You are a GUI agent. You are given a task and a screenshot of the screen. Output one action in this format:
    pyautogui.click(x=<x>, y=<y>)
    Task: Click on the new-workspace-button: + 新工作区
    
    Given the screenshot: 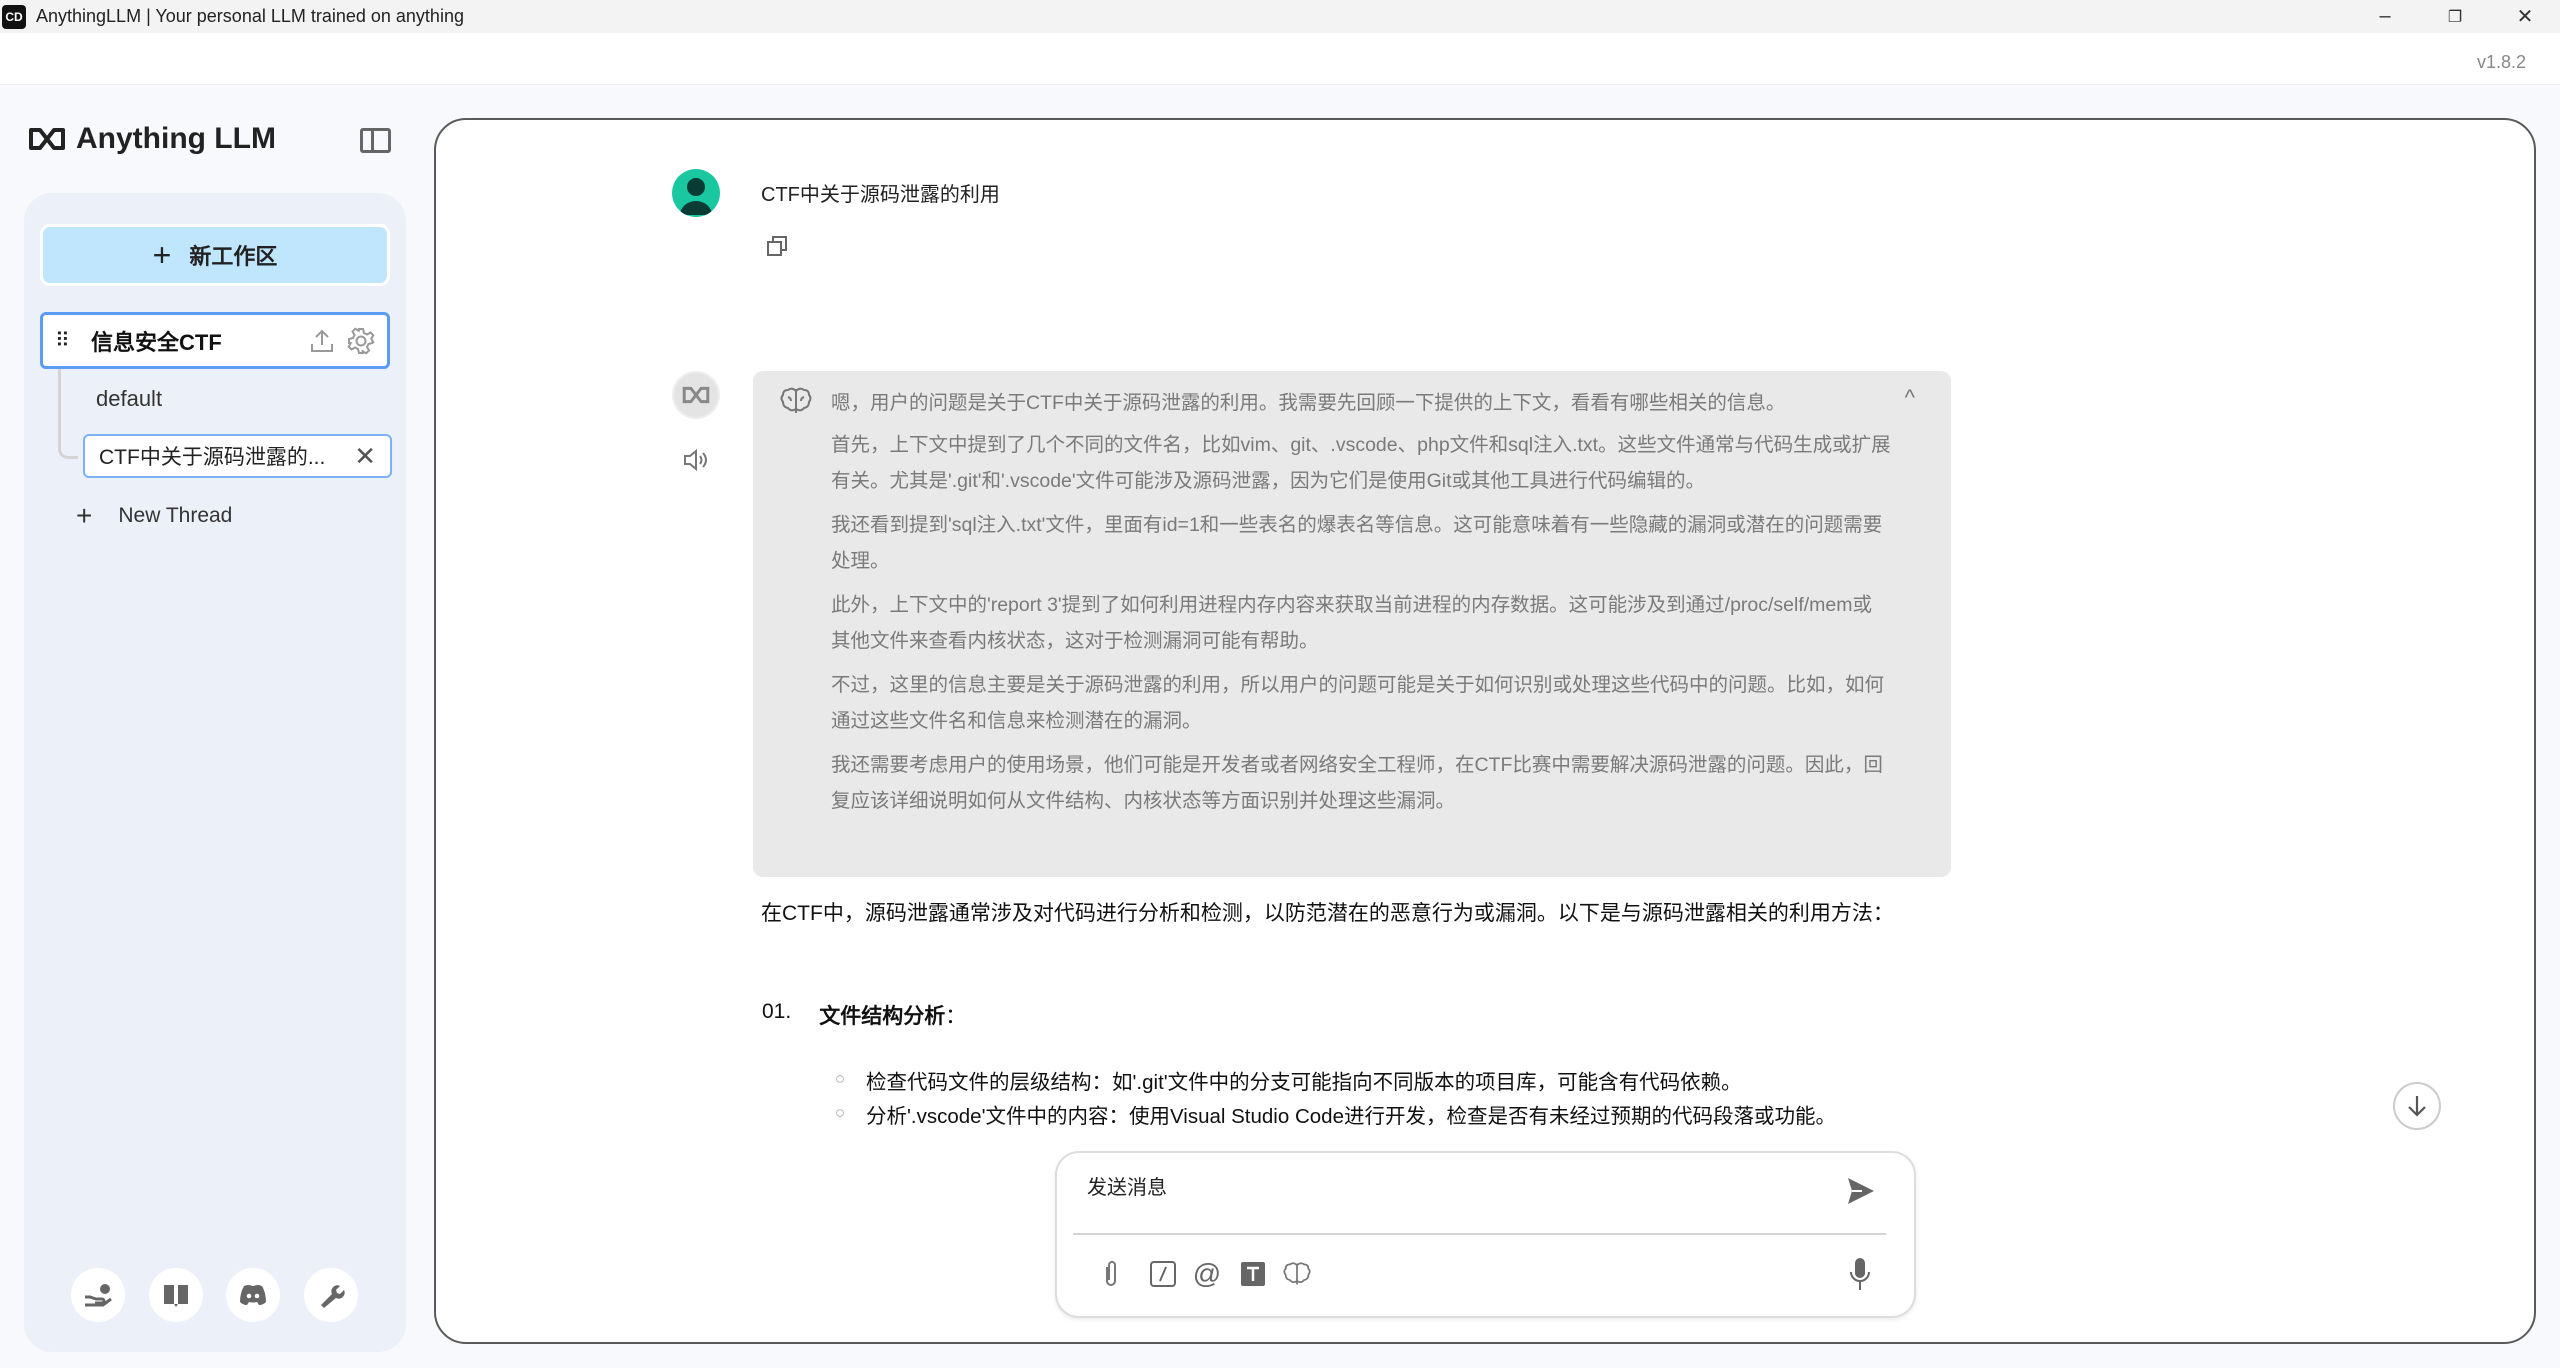 What is the action you would take?
    pyautogui.click(x=215, y=255)
    